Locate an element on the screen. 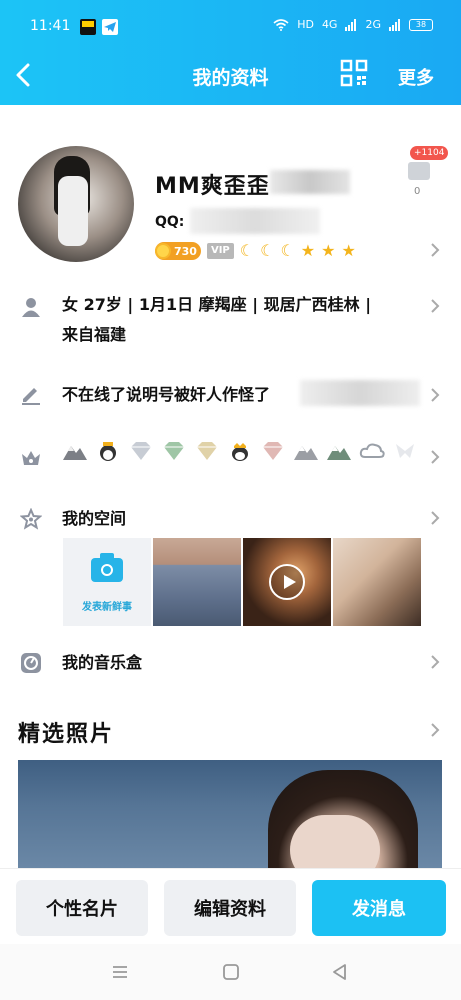  home-icon is located at coordinates (231, 972).